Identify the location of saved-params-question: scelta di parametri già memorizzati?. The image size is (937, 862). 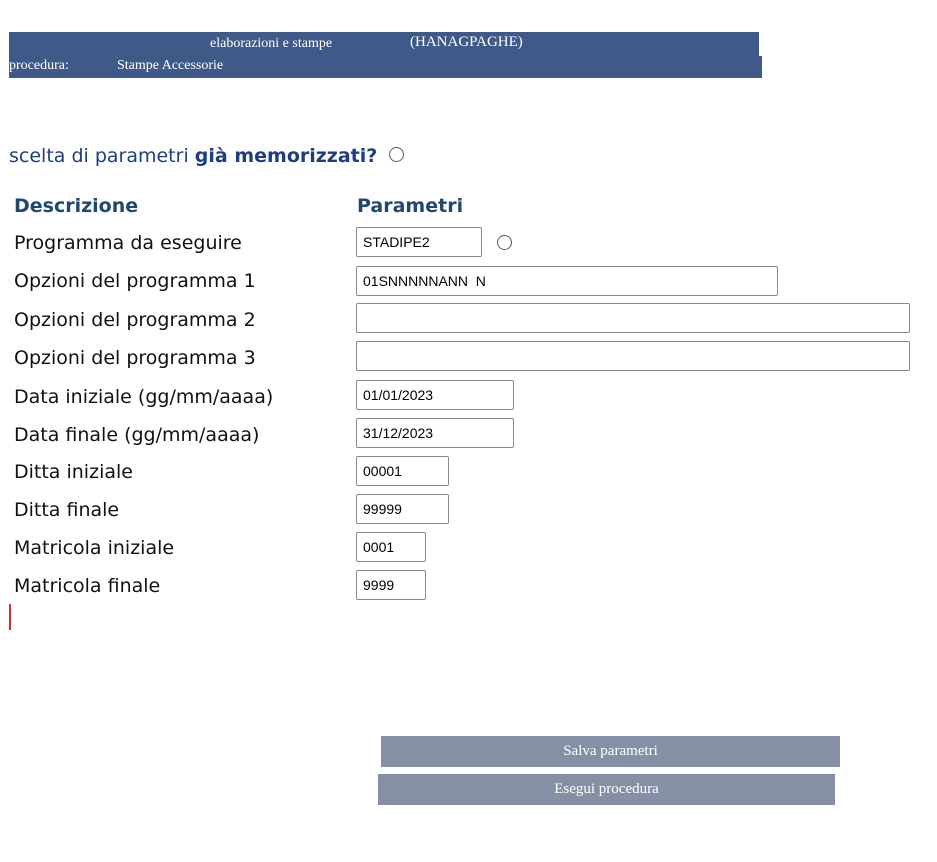
(207, 156).